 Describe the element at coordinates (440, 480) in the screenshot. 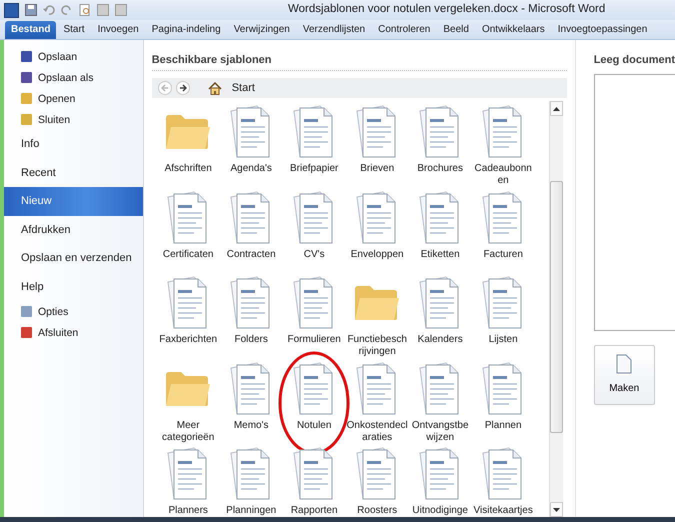

I see `template-tile: Uitnodiginge` at that location.